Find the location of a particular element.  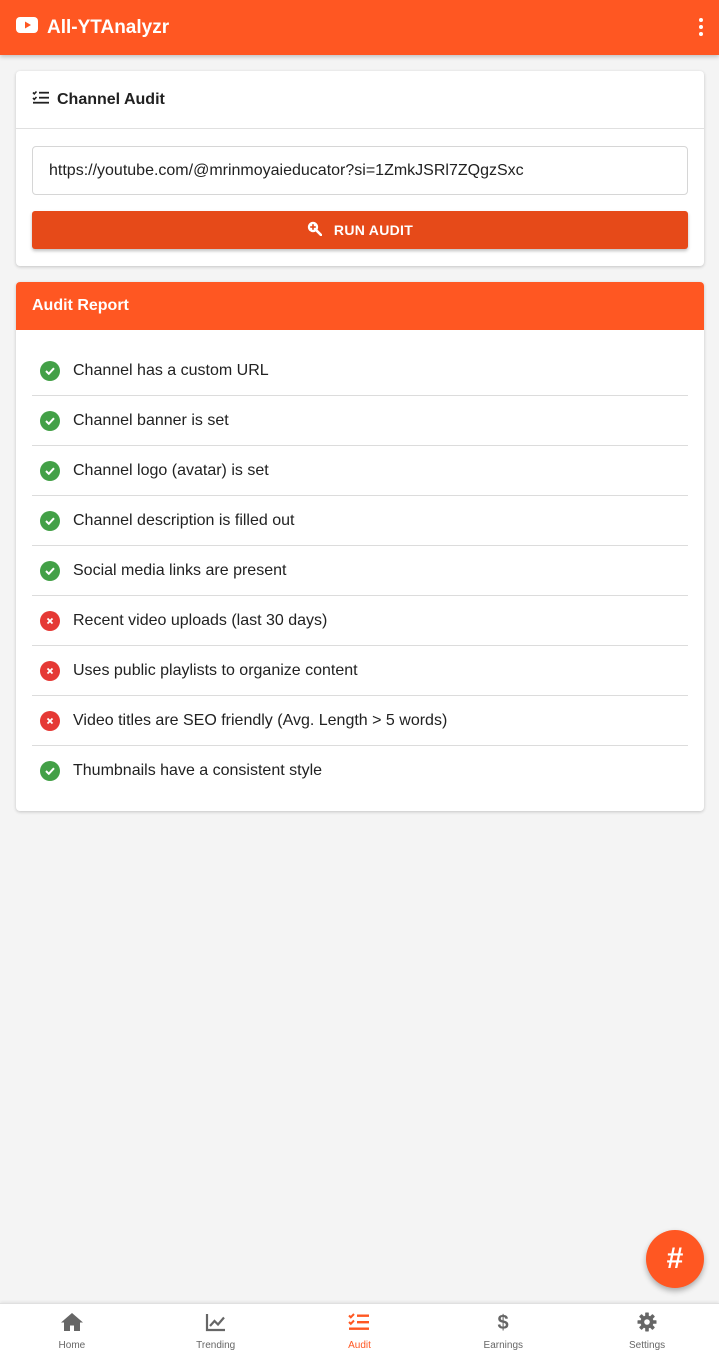

hashtag-icon: # is located at coordinates (675, 1258).